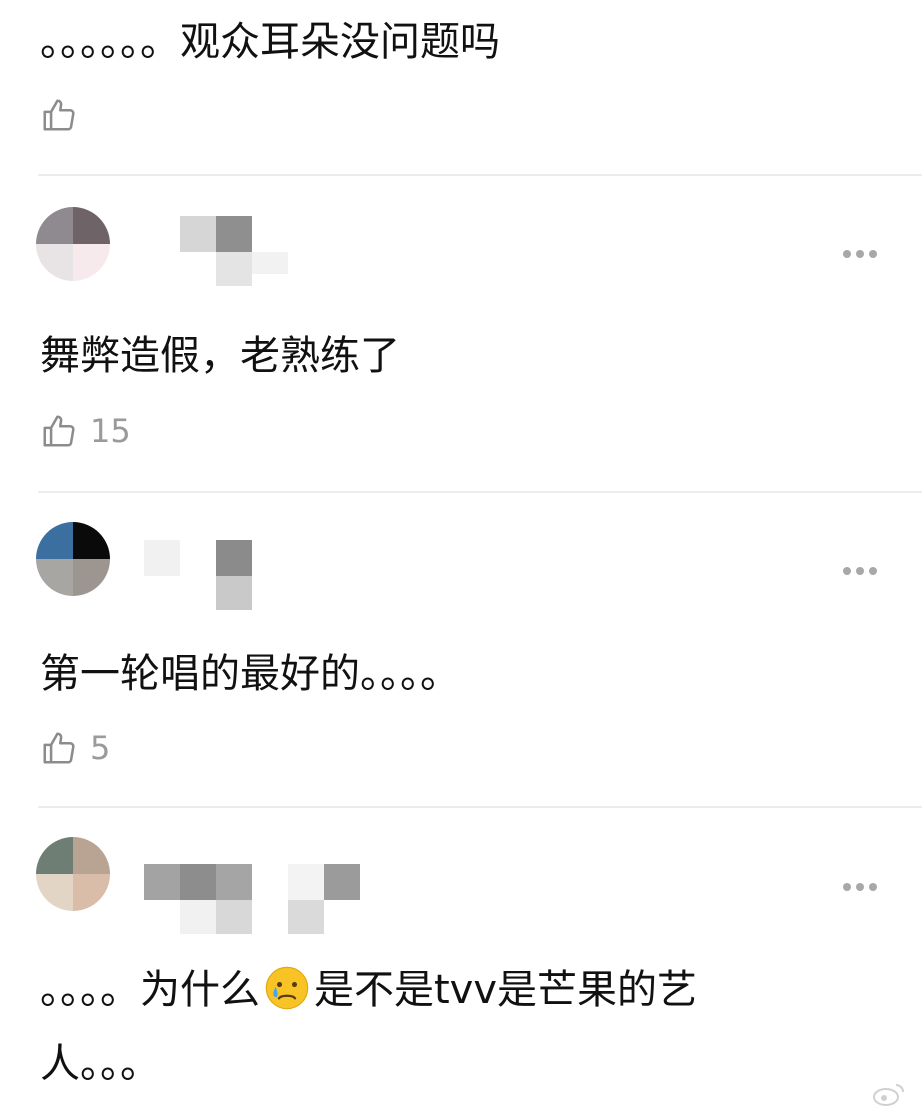  I want to click on like-button: 5, so click(75, 748).